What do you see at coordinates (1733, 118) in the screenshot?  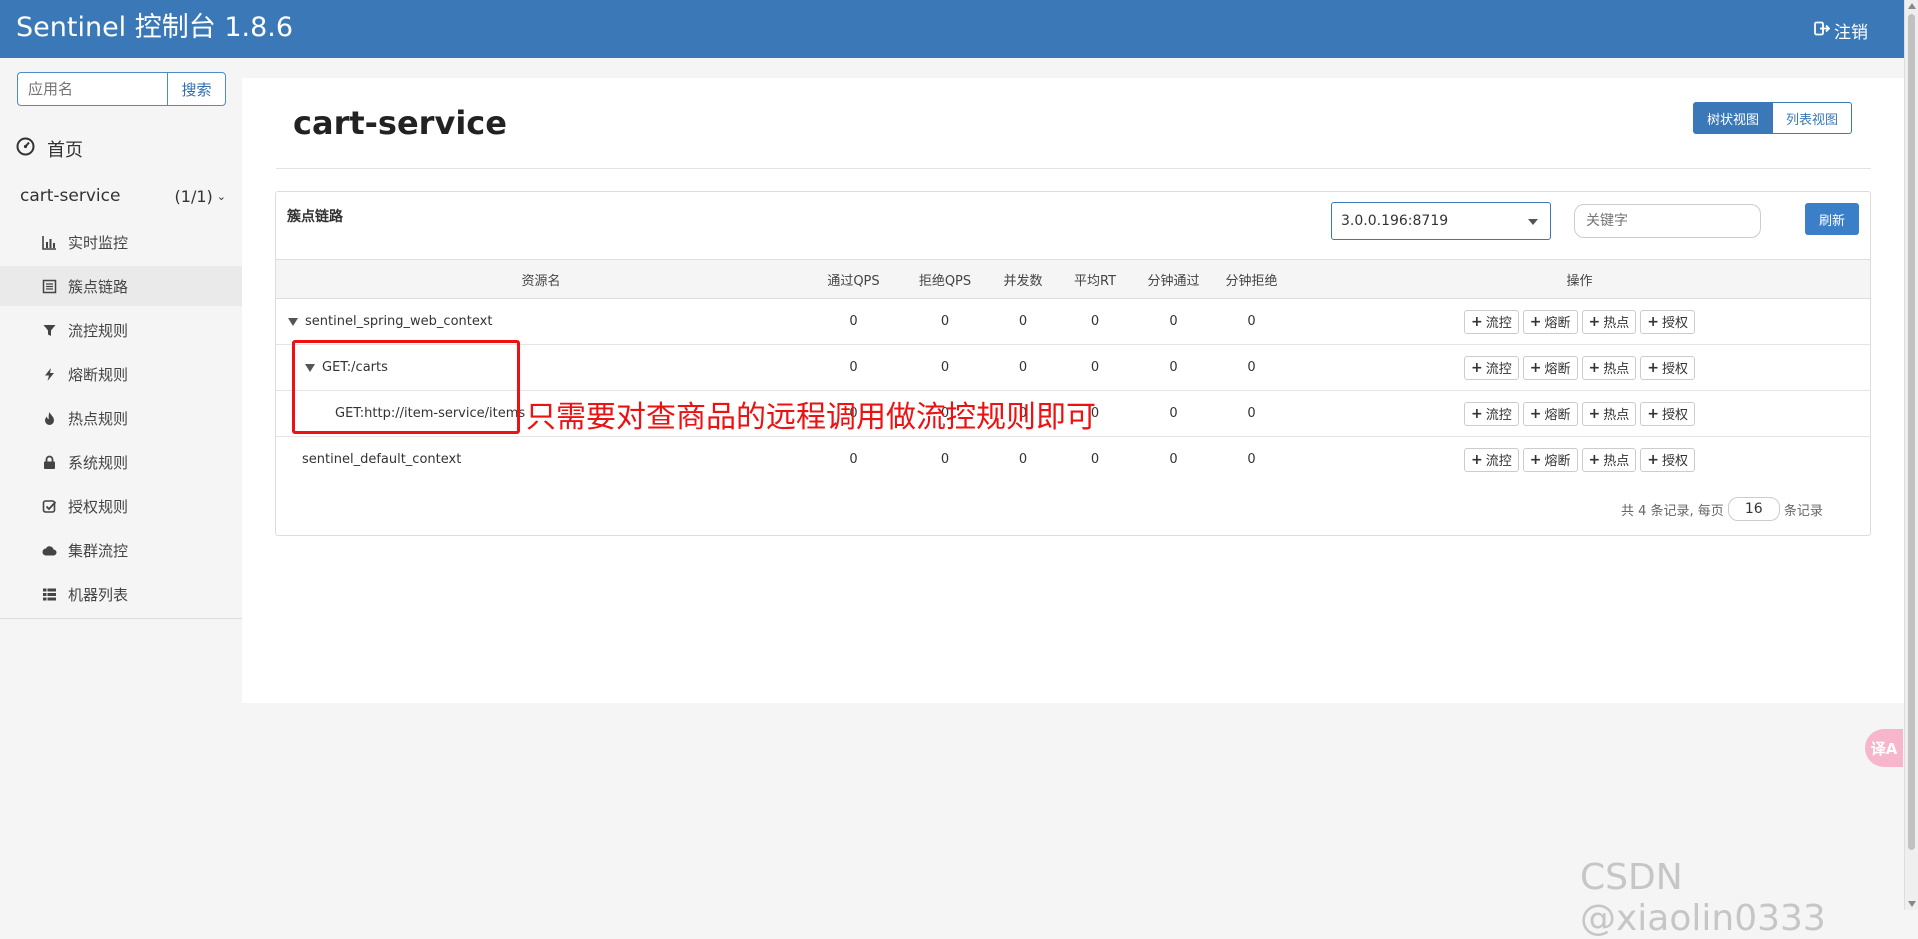 I see `tree-view-button: 树状视图` at bounding box center [1733, 118].